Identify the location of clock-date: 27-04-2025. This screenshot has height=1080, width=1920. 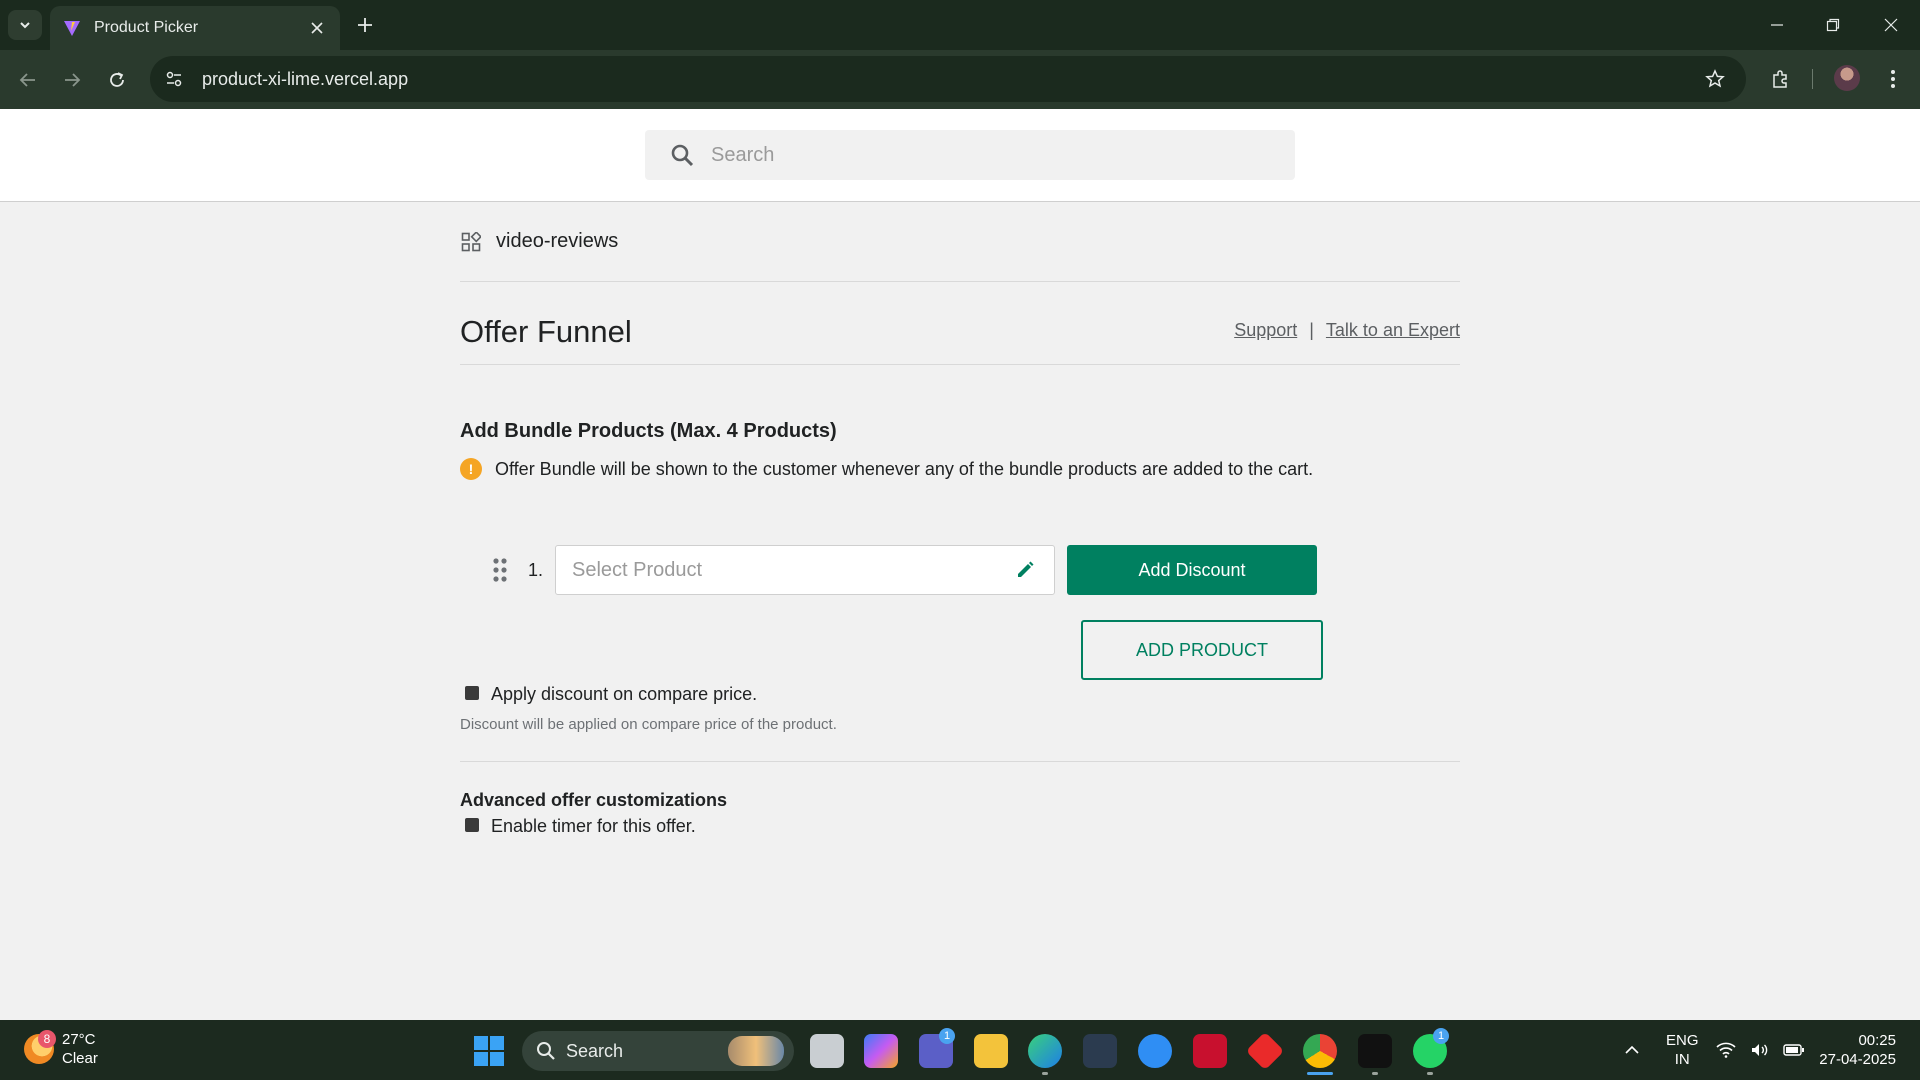
(1857, 1059).